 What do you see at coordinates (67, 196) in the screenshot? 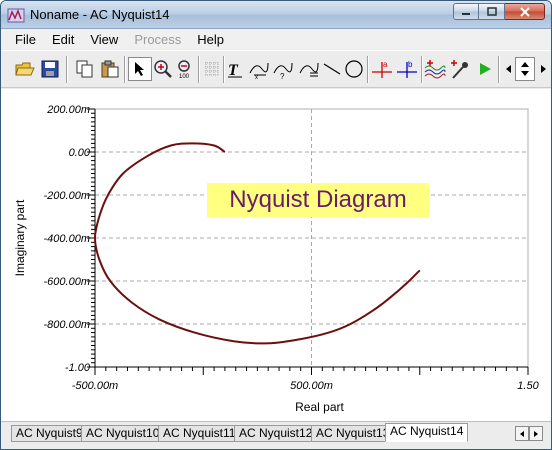
I see `y-tick-label: -200.00m` at bounding box center [67, 196].